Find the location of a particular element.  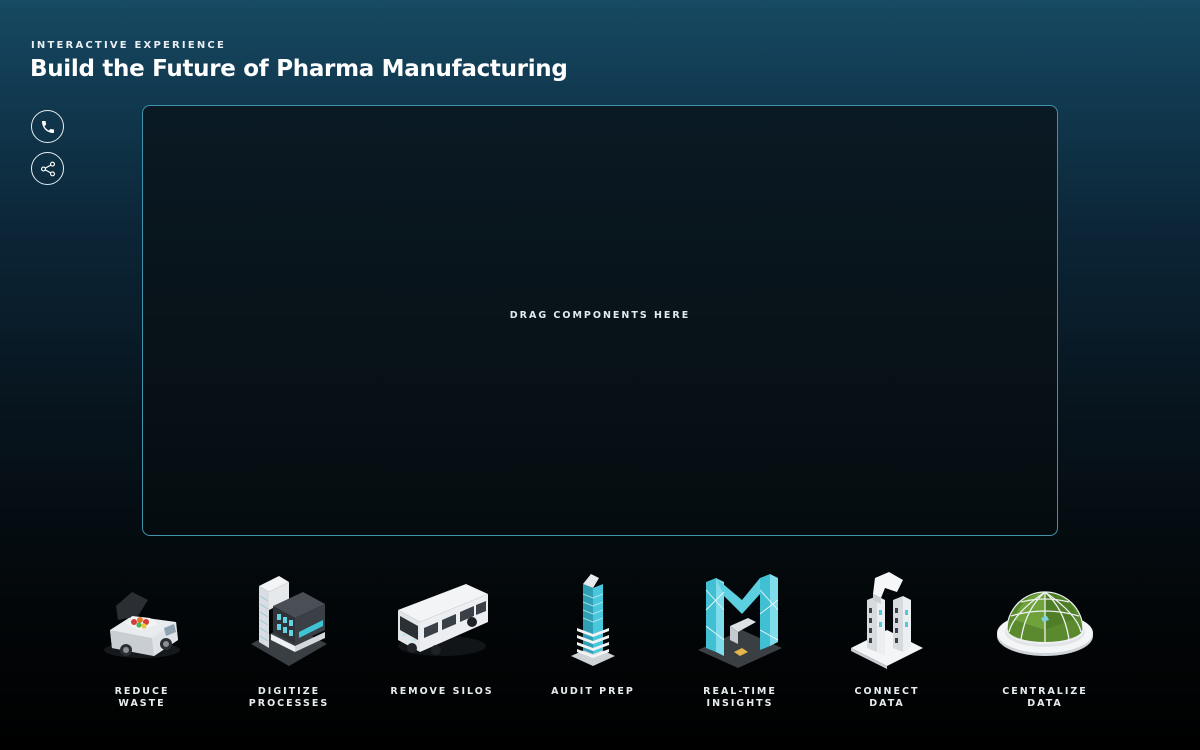

digital-building-icon is located at coordinates (289, 621).